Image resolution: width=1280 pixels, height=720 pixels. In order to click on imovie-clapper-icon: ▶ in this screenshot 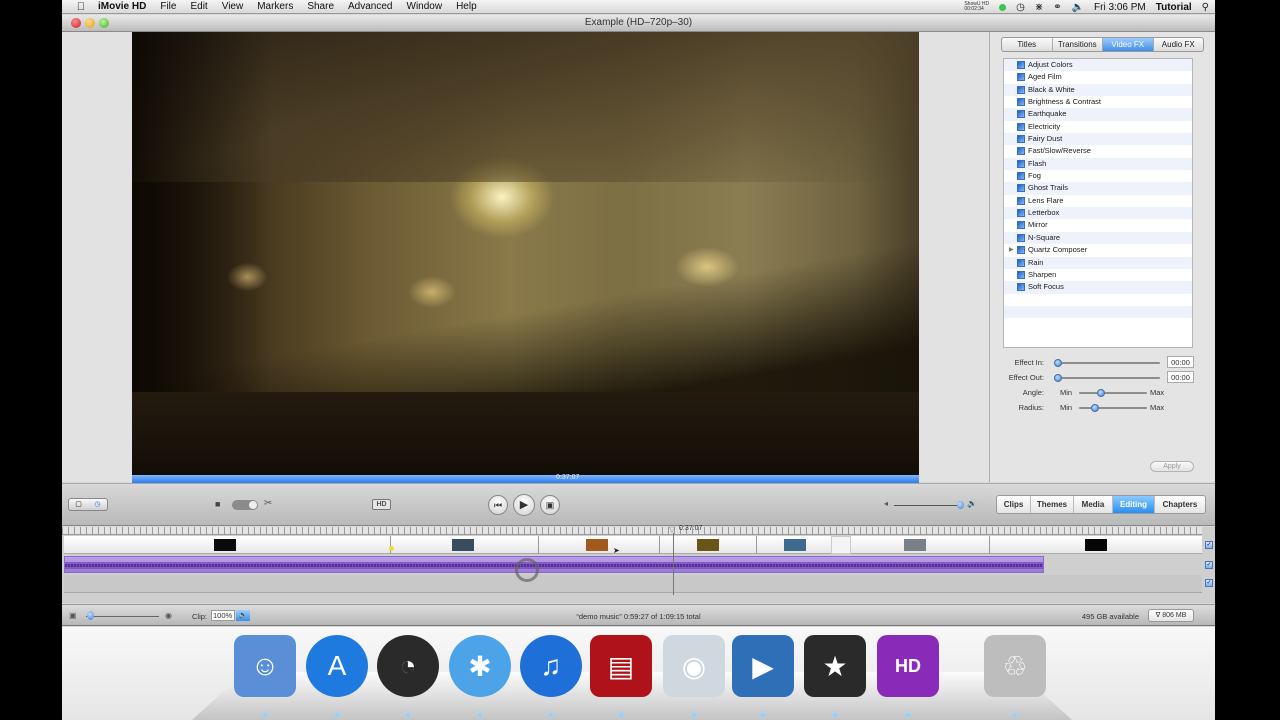, I will do `click(763, 666)`.